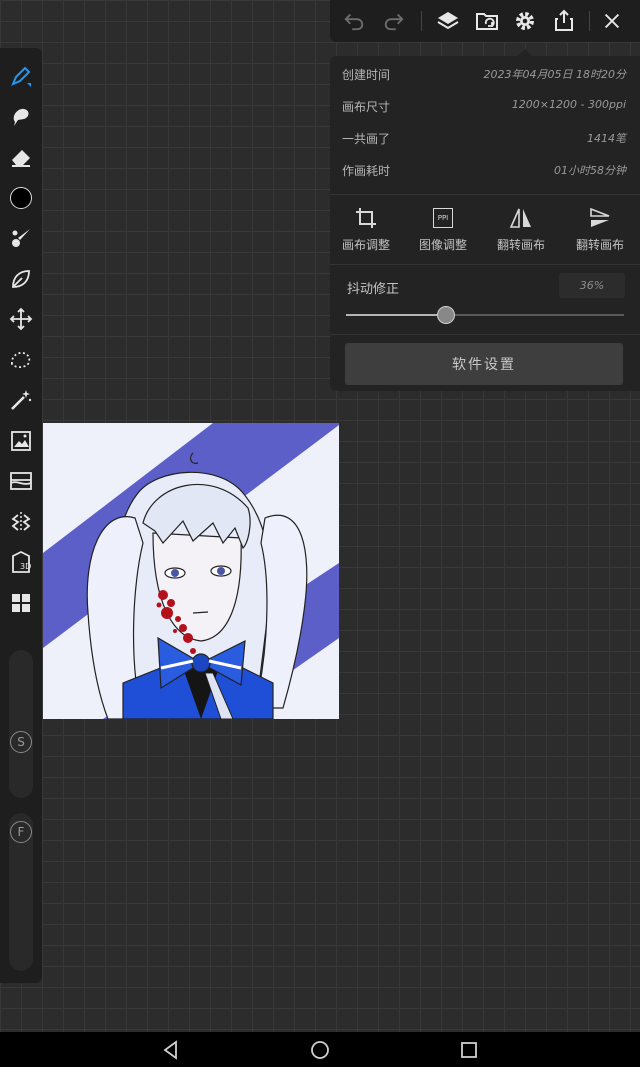  I want to click on top-toolbar, so click(485, 21).